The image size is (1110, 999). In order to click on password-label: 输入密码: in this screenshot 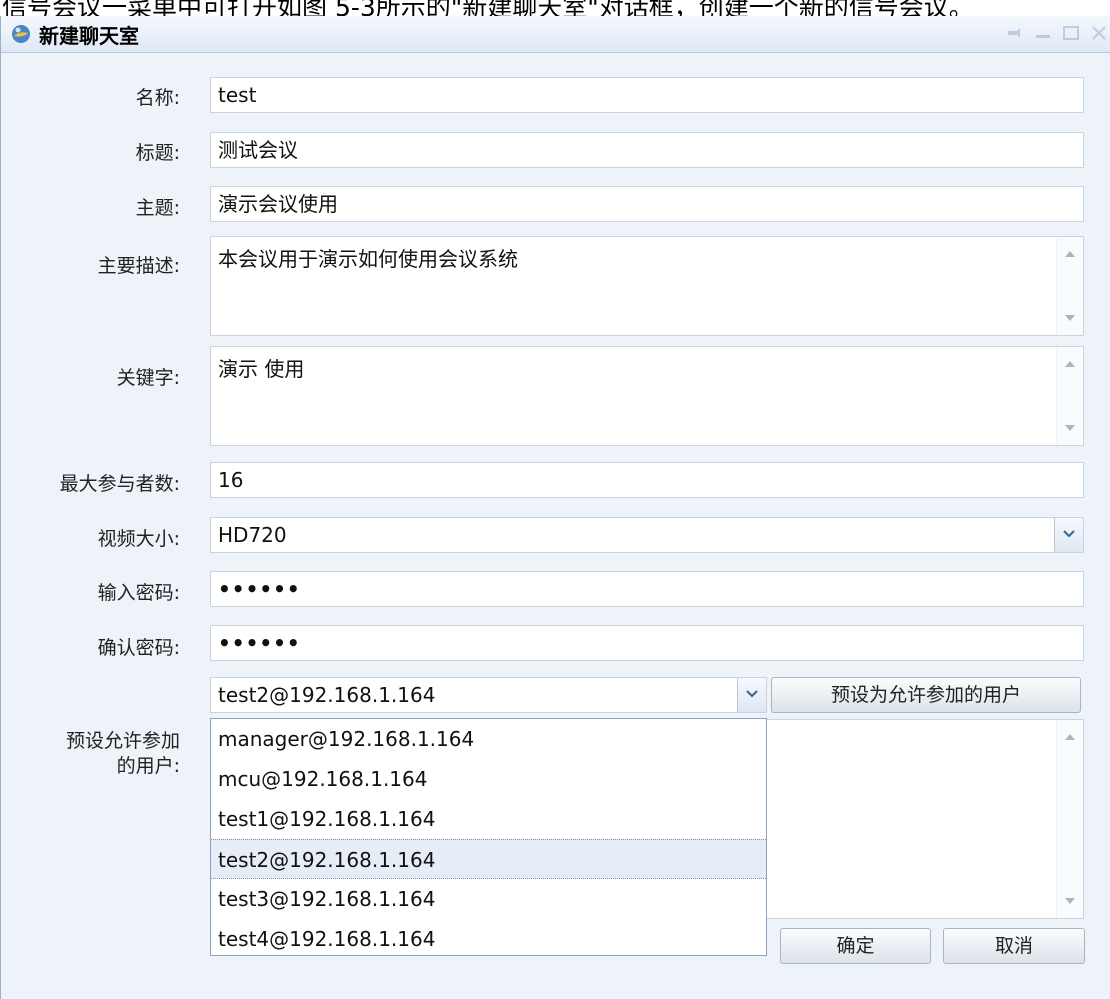, I will do `click(138, 593)`.